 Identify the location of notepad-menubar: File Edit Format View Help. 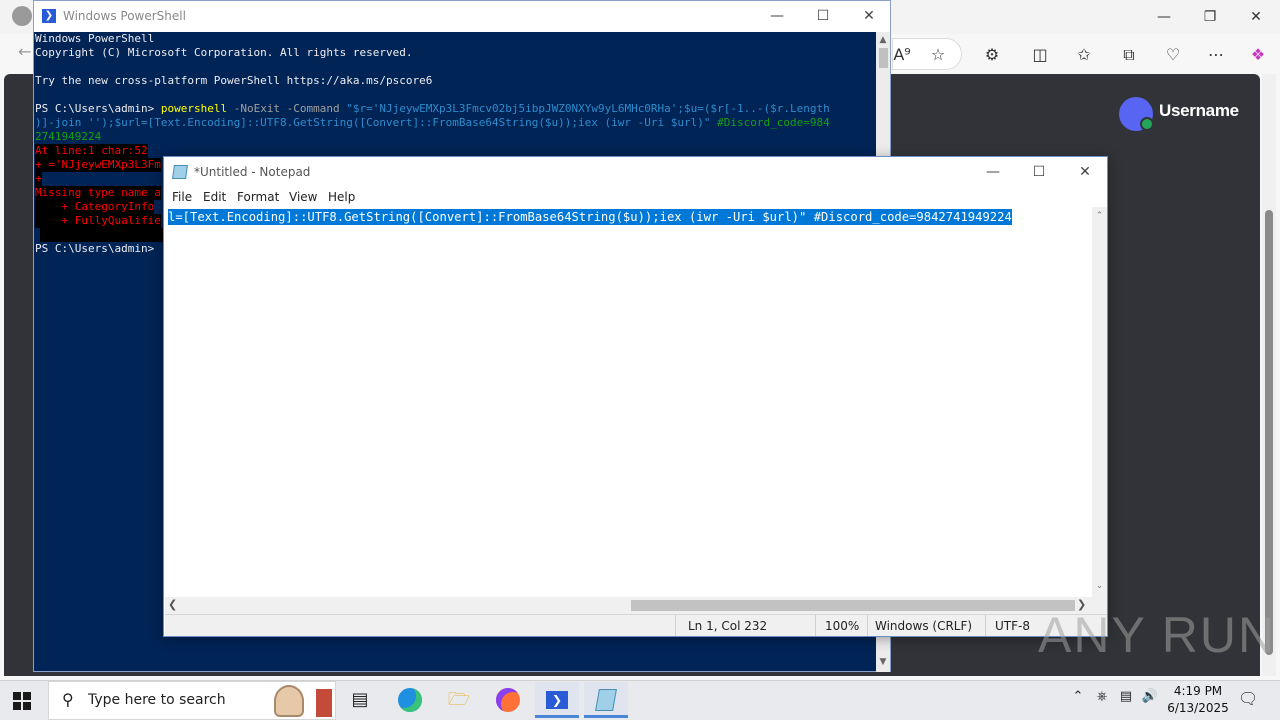
(635, 197).